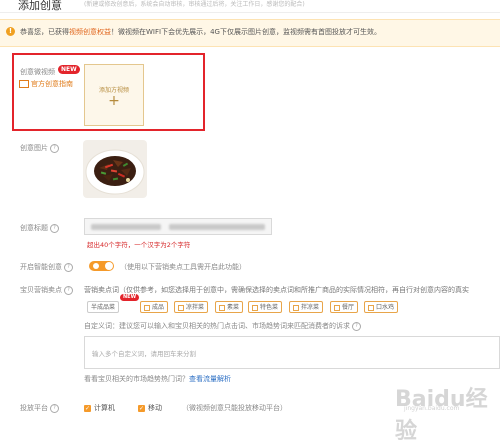 The width and height of the screenshot is (500, 445). I want to click on banner-highlight: 视频创意权益, so click(90, 32).